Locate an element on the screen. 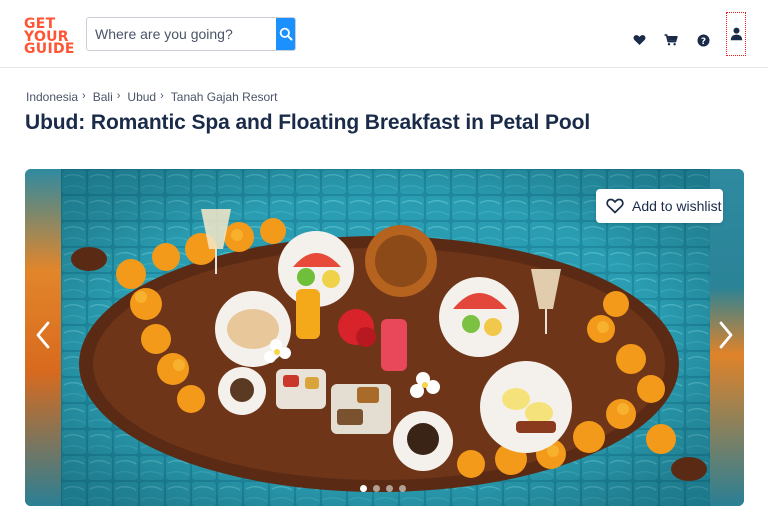 Image resolution: width=768 pixels, height=532 pixels. search-button is located at coordinates (285, 34).